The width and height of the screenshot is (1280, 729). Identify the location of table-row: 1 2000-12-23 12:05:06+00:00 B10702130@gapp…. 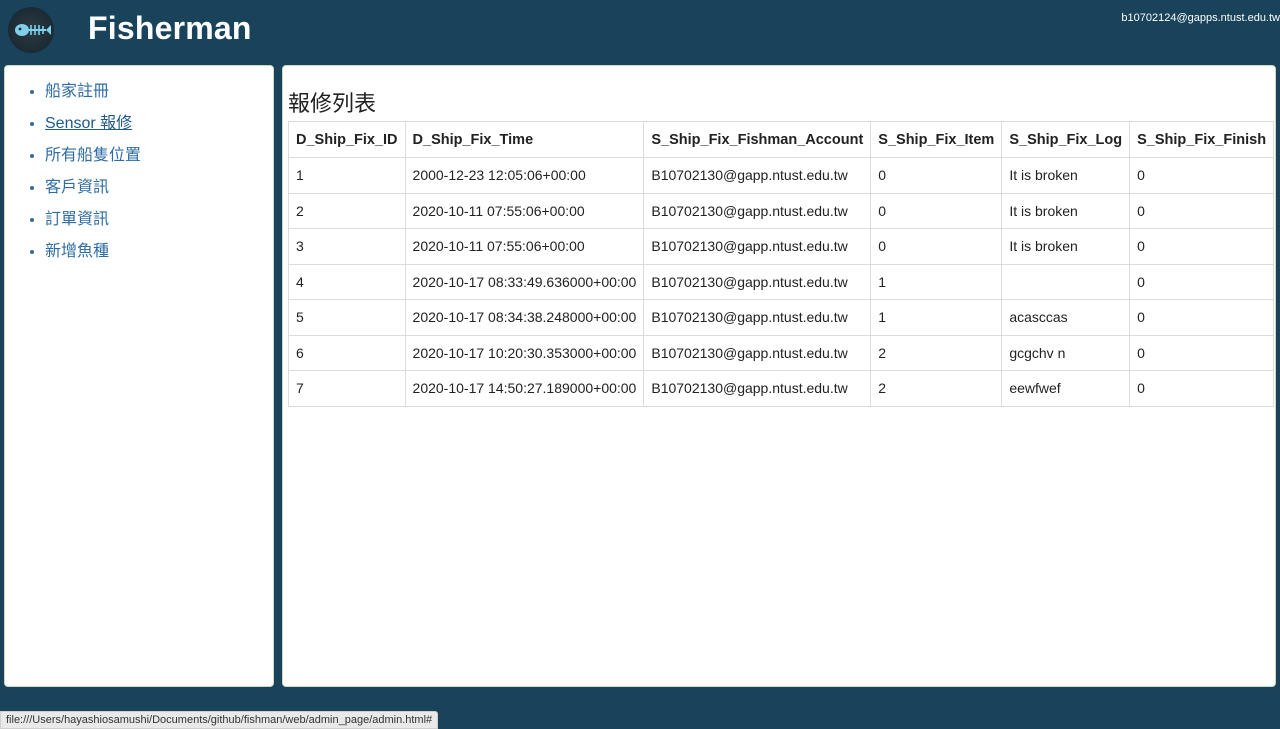
(781, 175).